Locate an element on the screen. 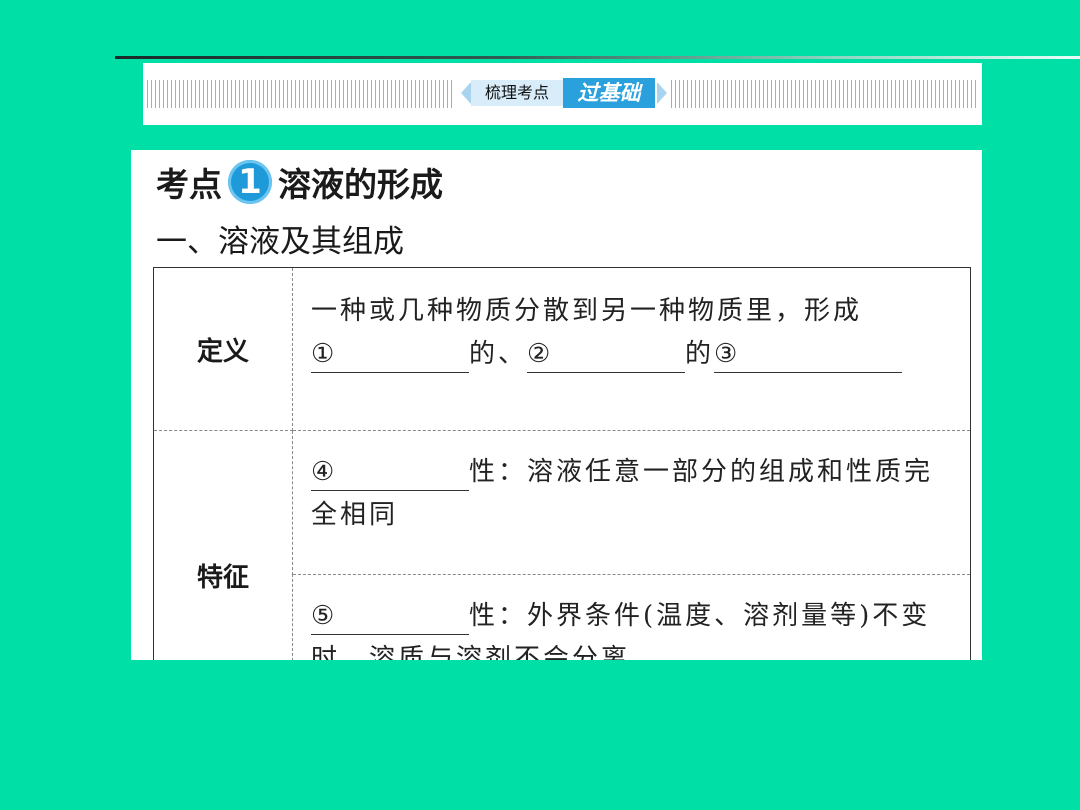  arrow-left-icon is located at coordinates (466, 93).